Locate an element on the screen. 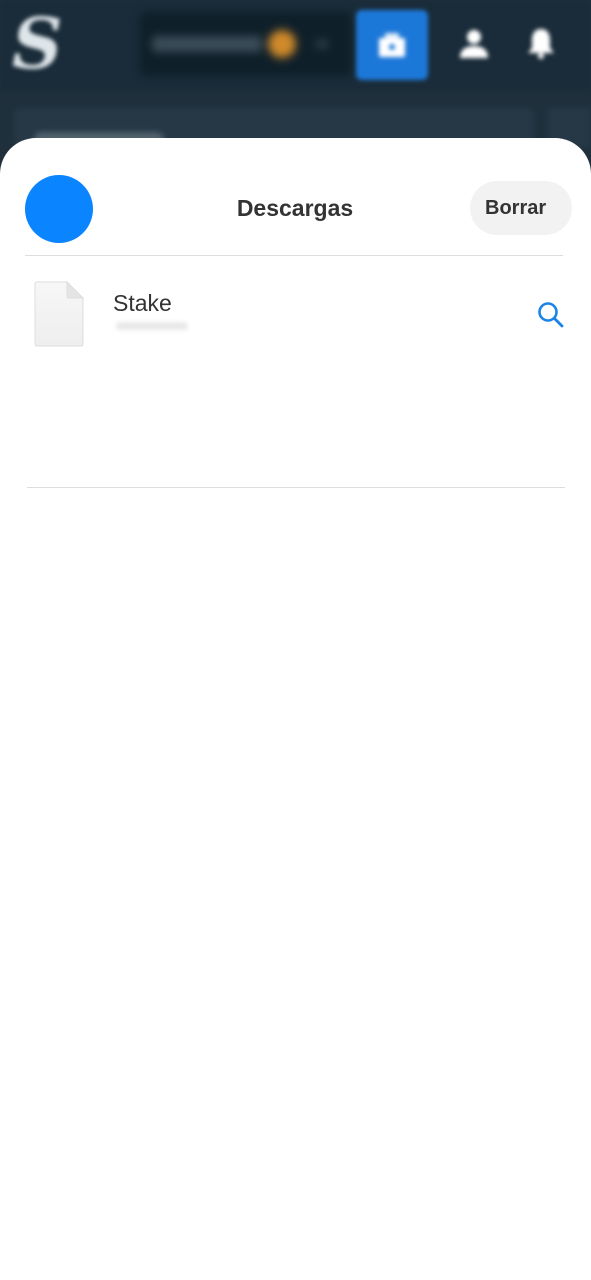  app-logo: S is located at coordinates (37, 44).